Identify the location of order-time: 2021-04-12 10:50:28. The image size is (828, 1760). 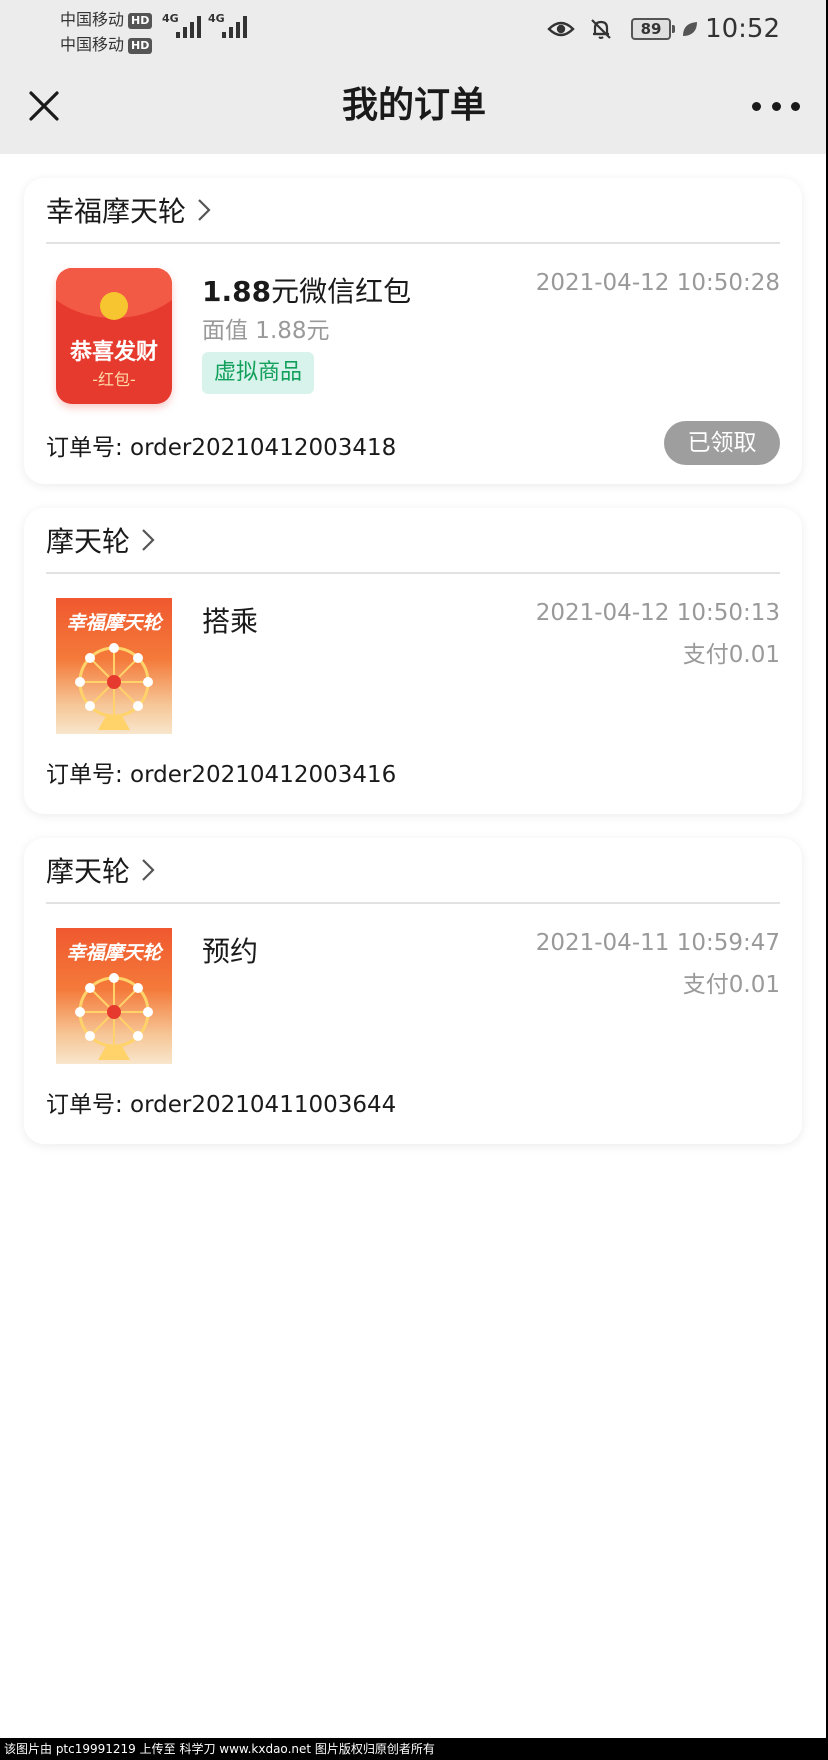
(657, 283).